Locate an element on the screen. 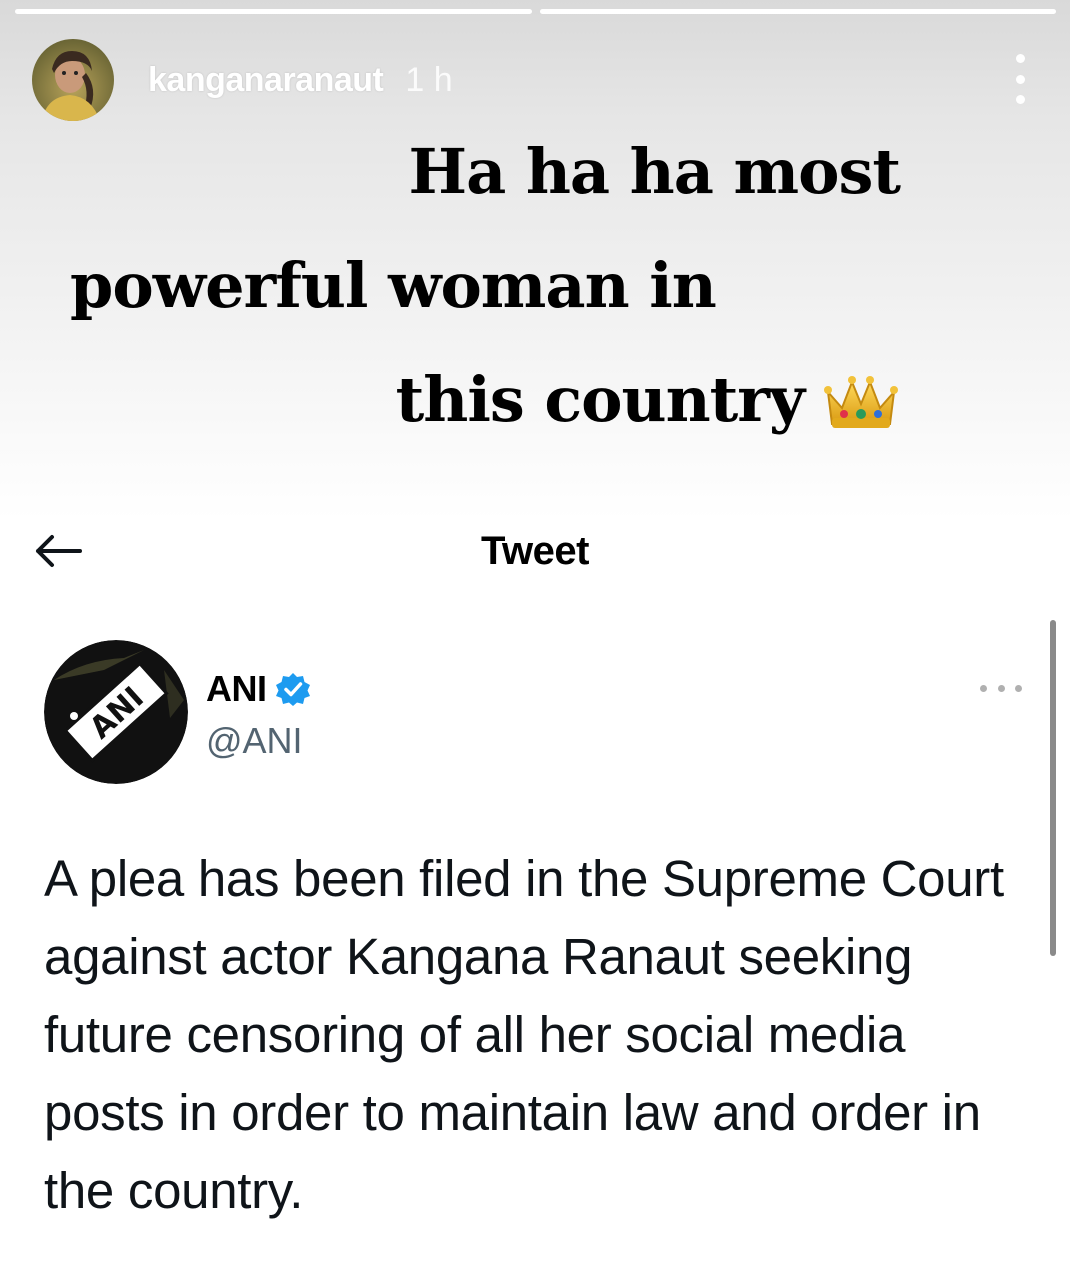 Image resolution: width=1070 pixels, height=1280 pixels. author-name-line: ANI is located at coordinates (258, 689).